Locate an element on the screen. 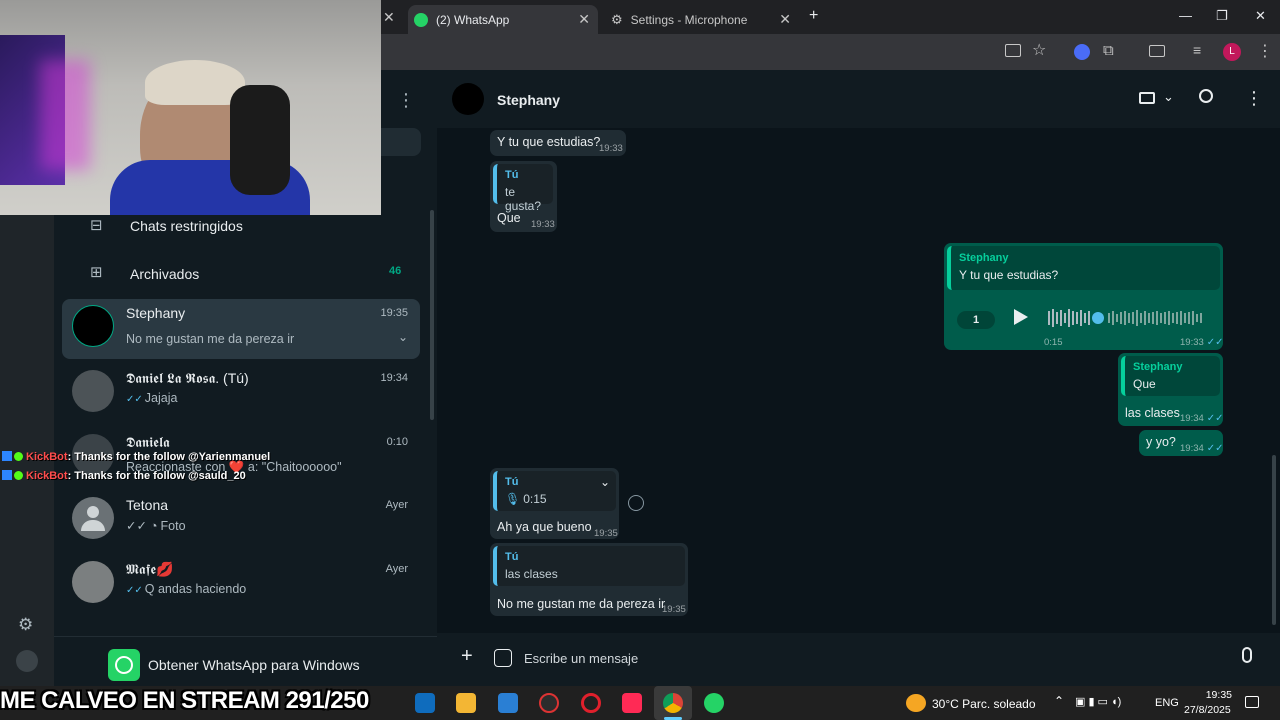  close-window-button: ✕ is located at coordinates (1260, 16).